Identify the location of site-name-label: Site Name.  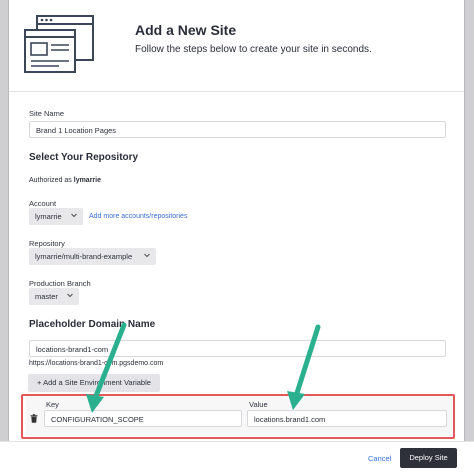
(47, 113).